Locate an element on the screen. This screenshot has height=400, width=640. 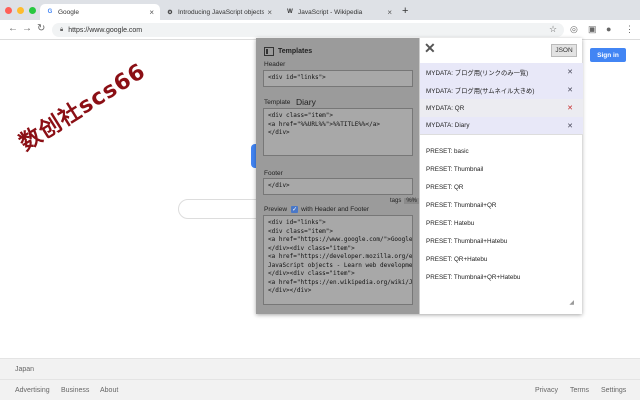
preview-label: Preview is located at coordinates (276, 209).